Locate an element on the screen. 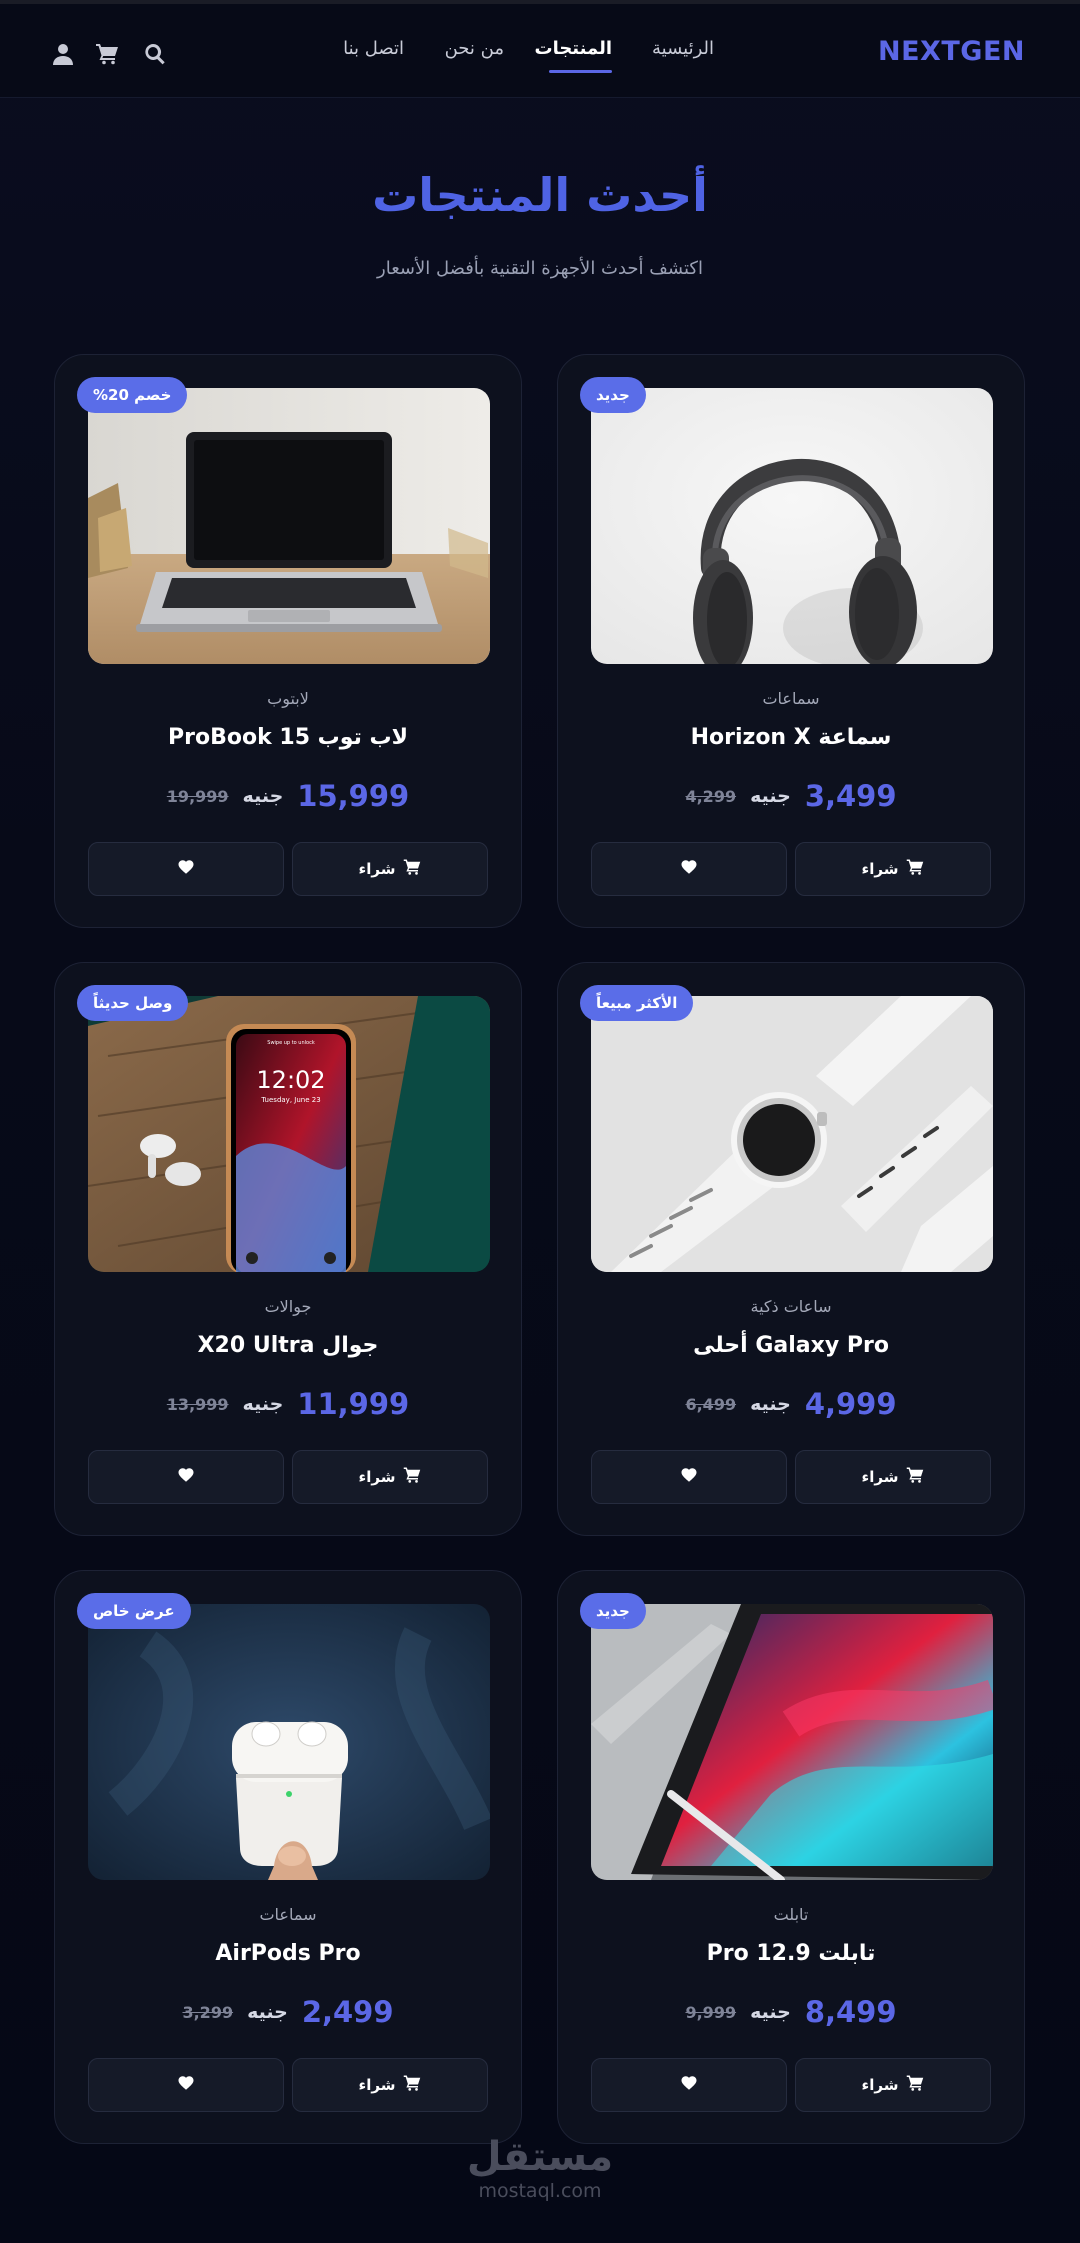  page-title: أحدث المنتجات is located at coordinates (540, 195).